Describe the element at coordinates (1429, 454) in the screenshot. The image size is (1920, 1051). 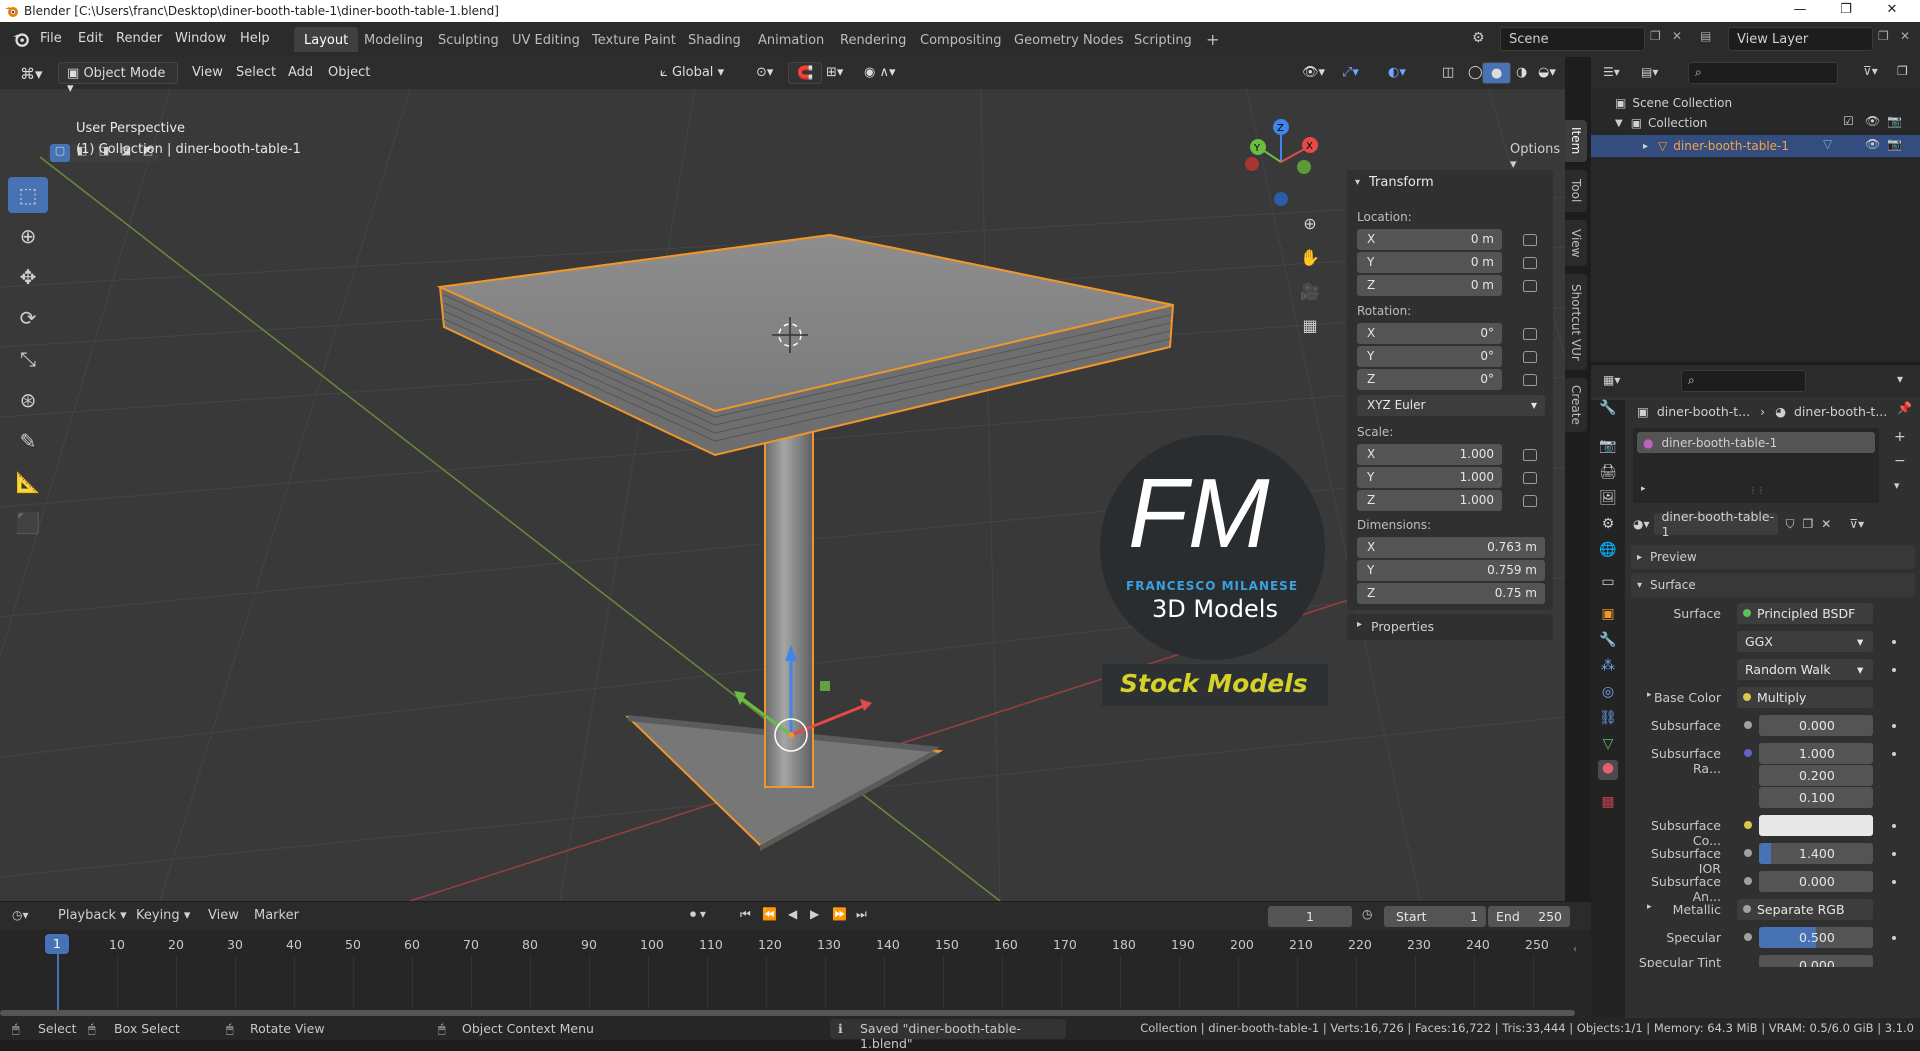
I see `scale-x-field: X 1.000` at that location.